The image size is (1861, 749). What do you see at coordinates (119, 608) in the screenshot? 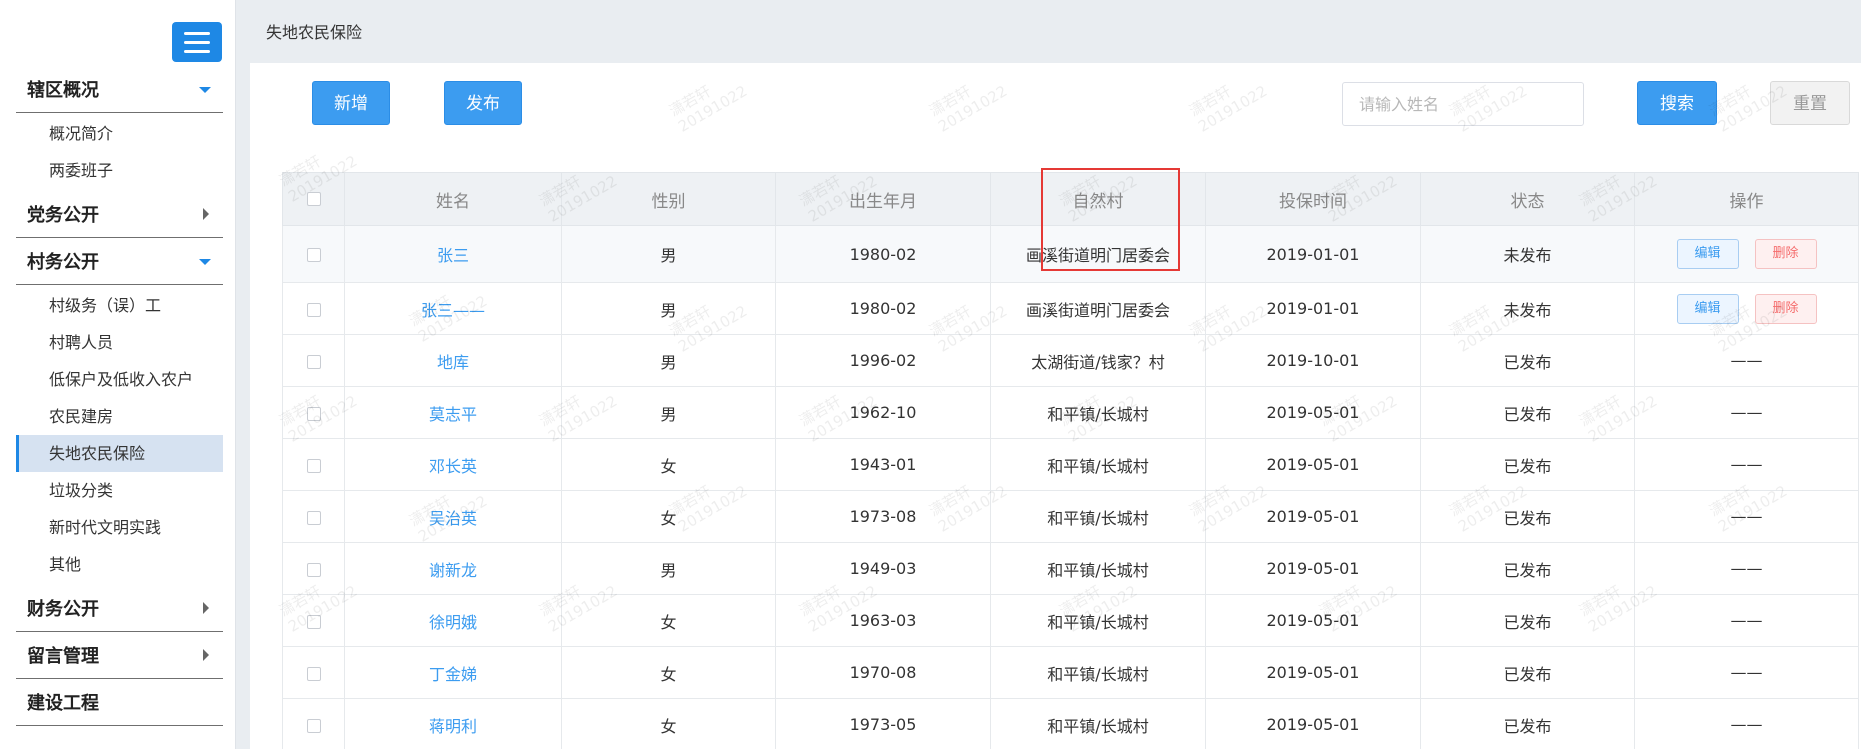
I see `sidebar-group-finance: 财务公开` at bounding box center [119, 608].